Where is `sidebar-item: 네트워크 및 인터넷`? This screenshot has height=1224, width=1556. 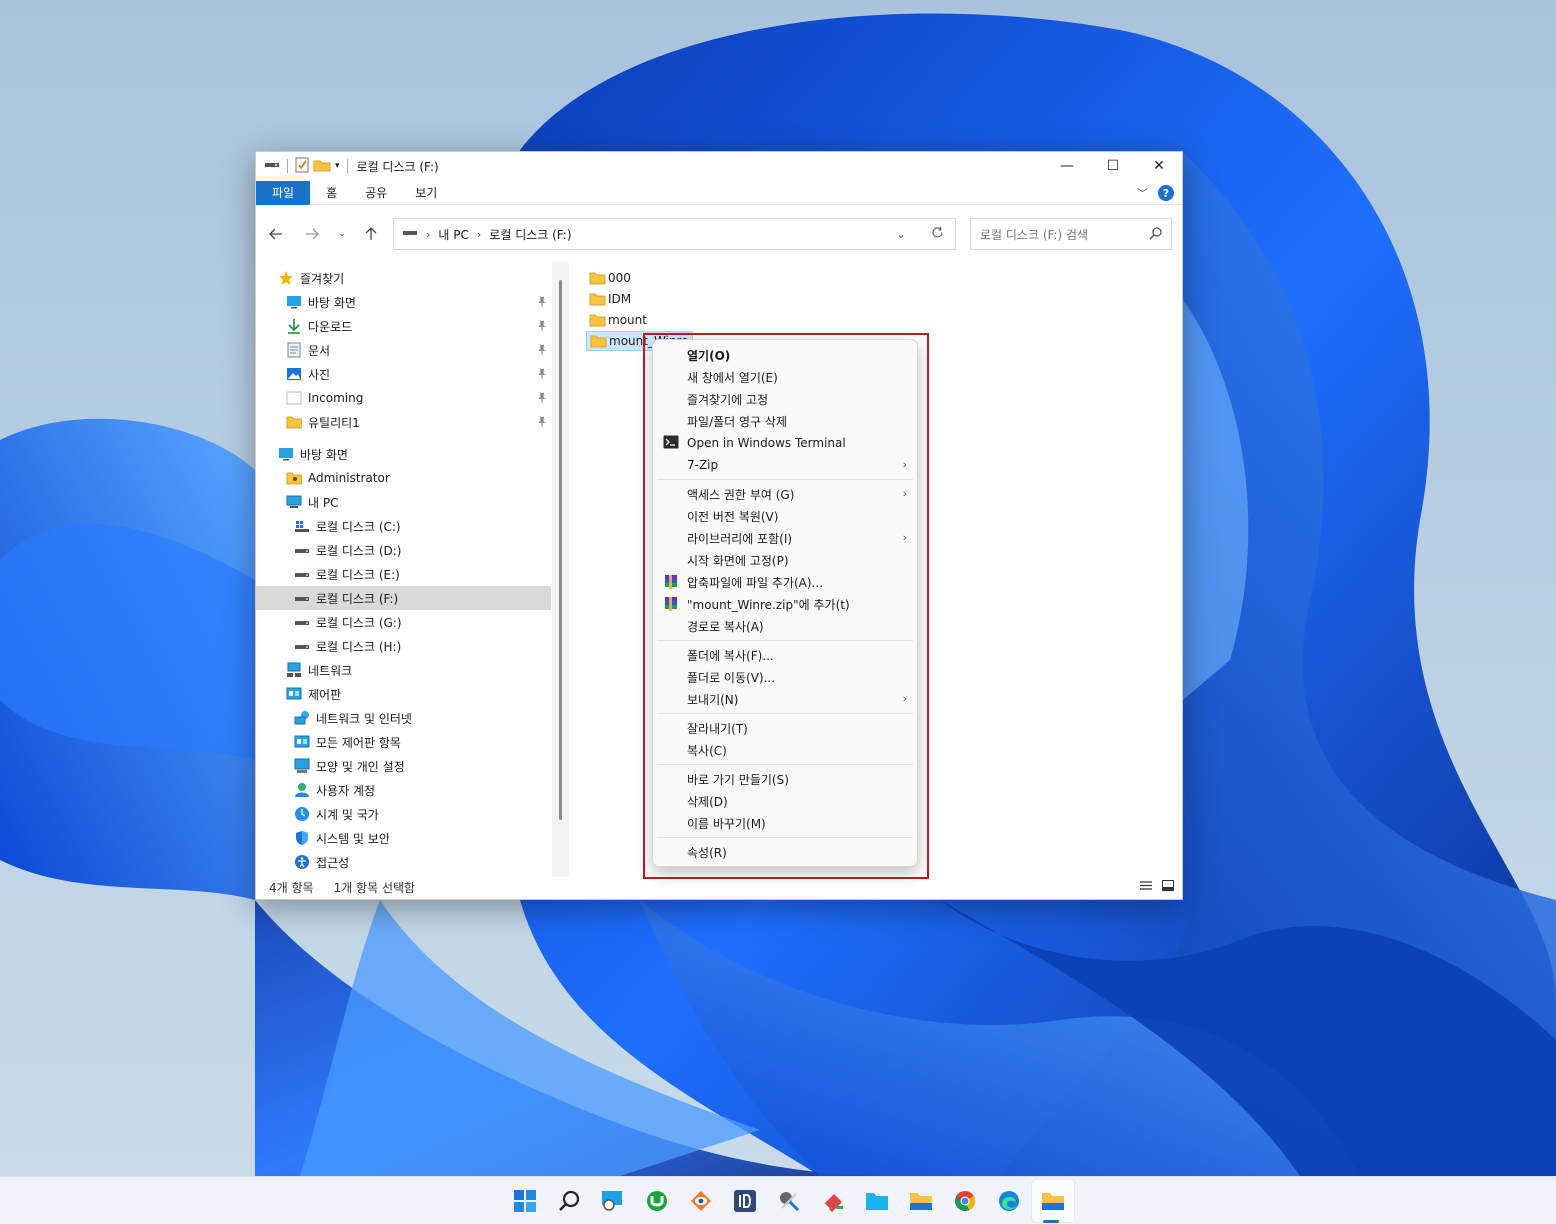 sidebar-item: 네트워크 및 인터넷 is located at coordinates (403, 718).